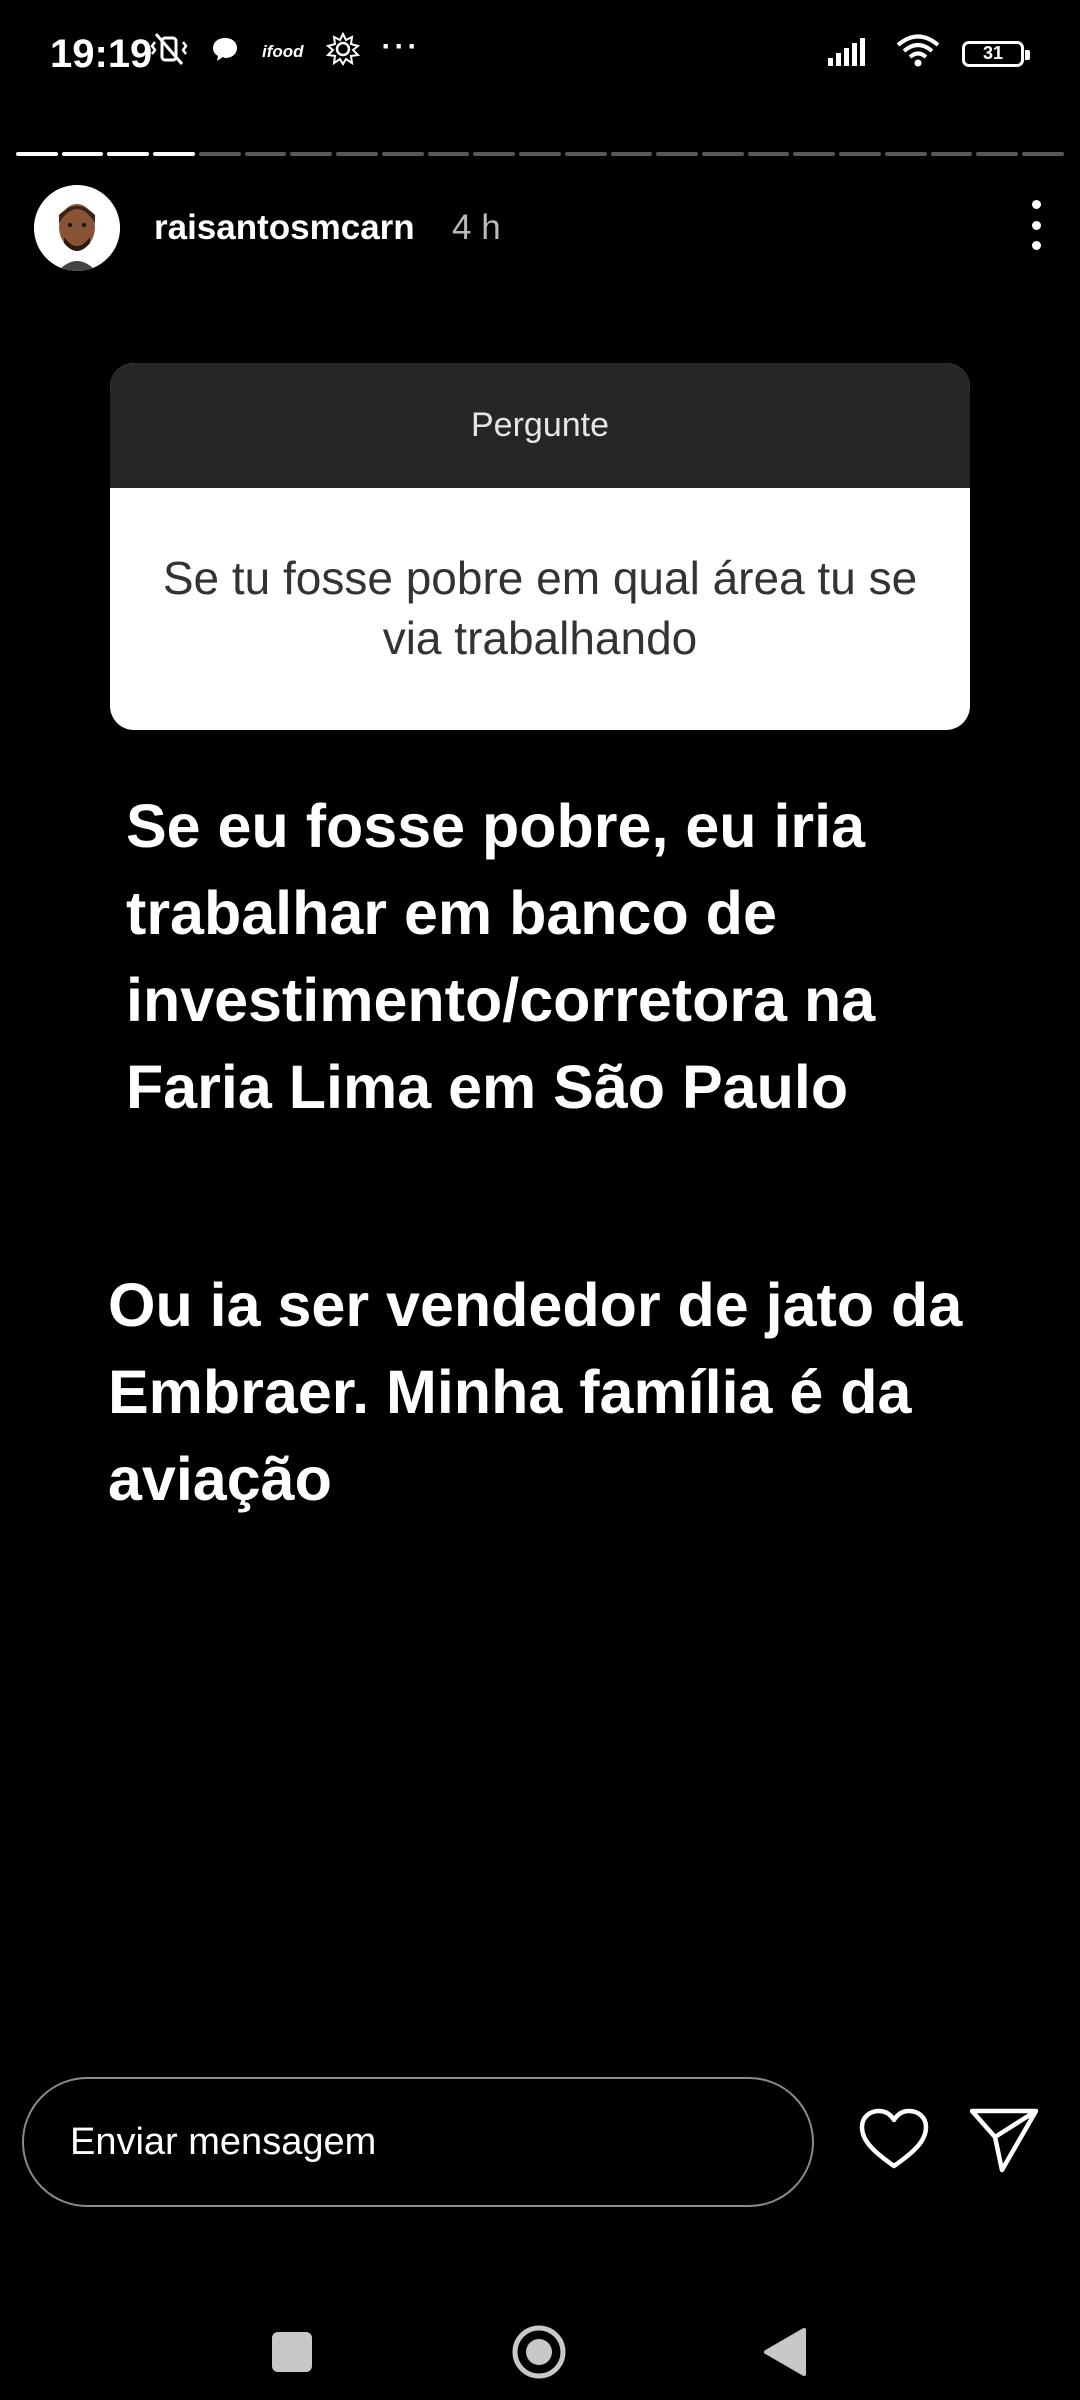  Describe the element at coordinates (292, 2352) in the screenshot. I see `recent-apps-button` at that location.